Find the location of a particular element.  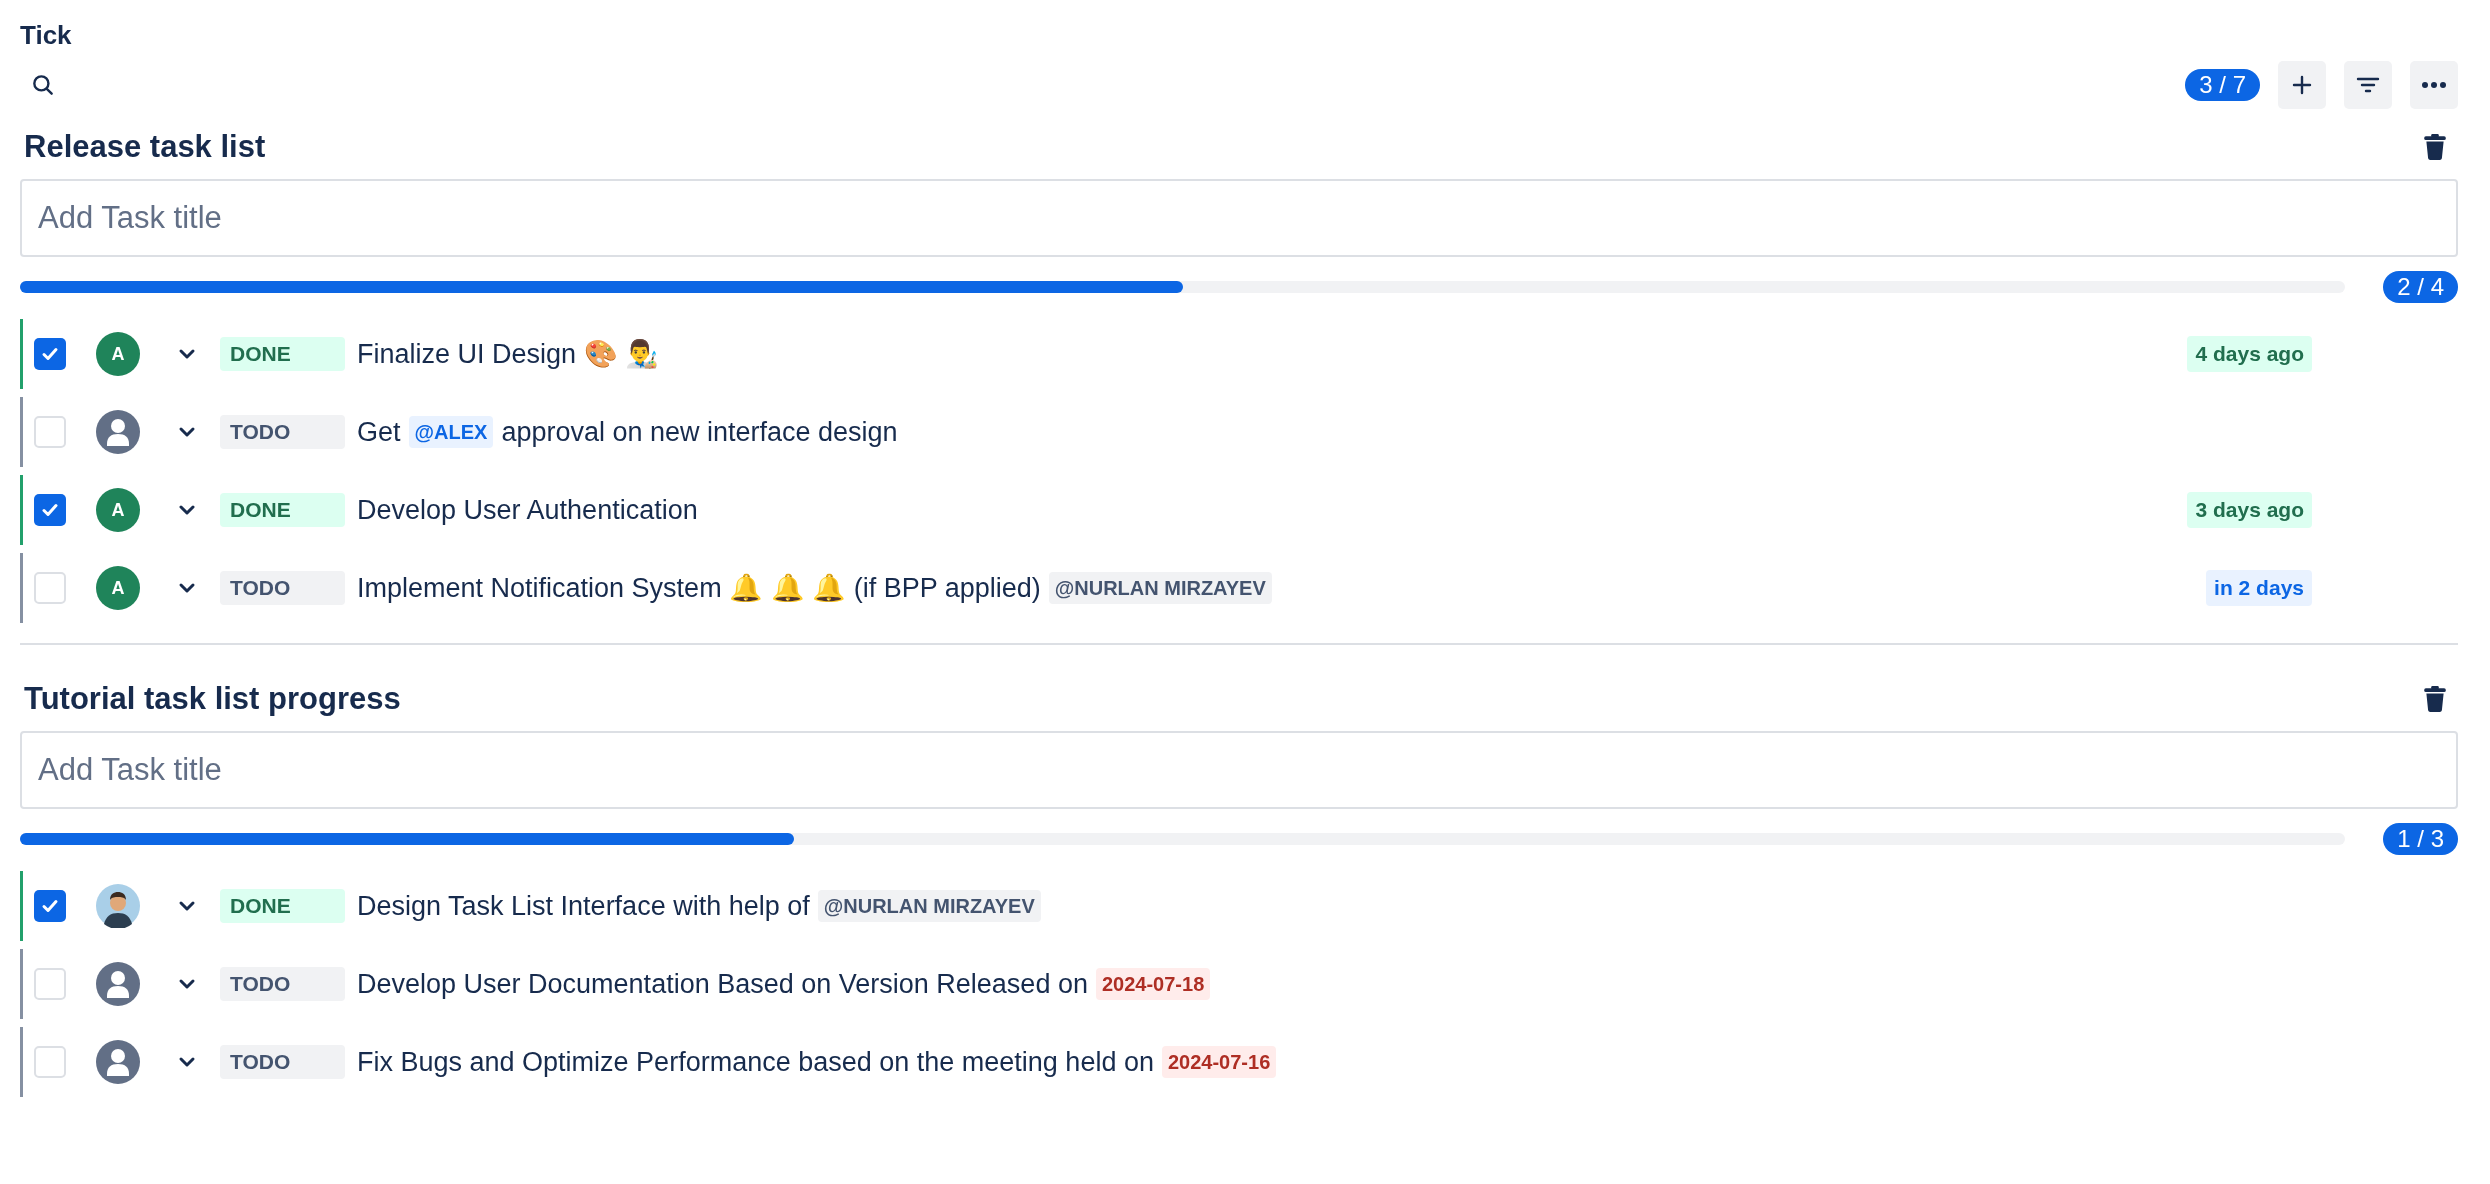

task-title: Fix Bugs and Optimize Performance based on the meeting held on is located at coordinates (755, 1062).